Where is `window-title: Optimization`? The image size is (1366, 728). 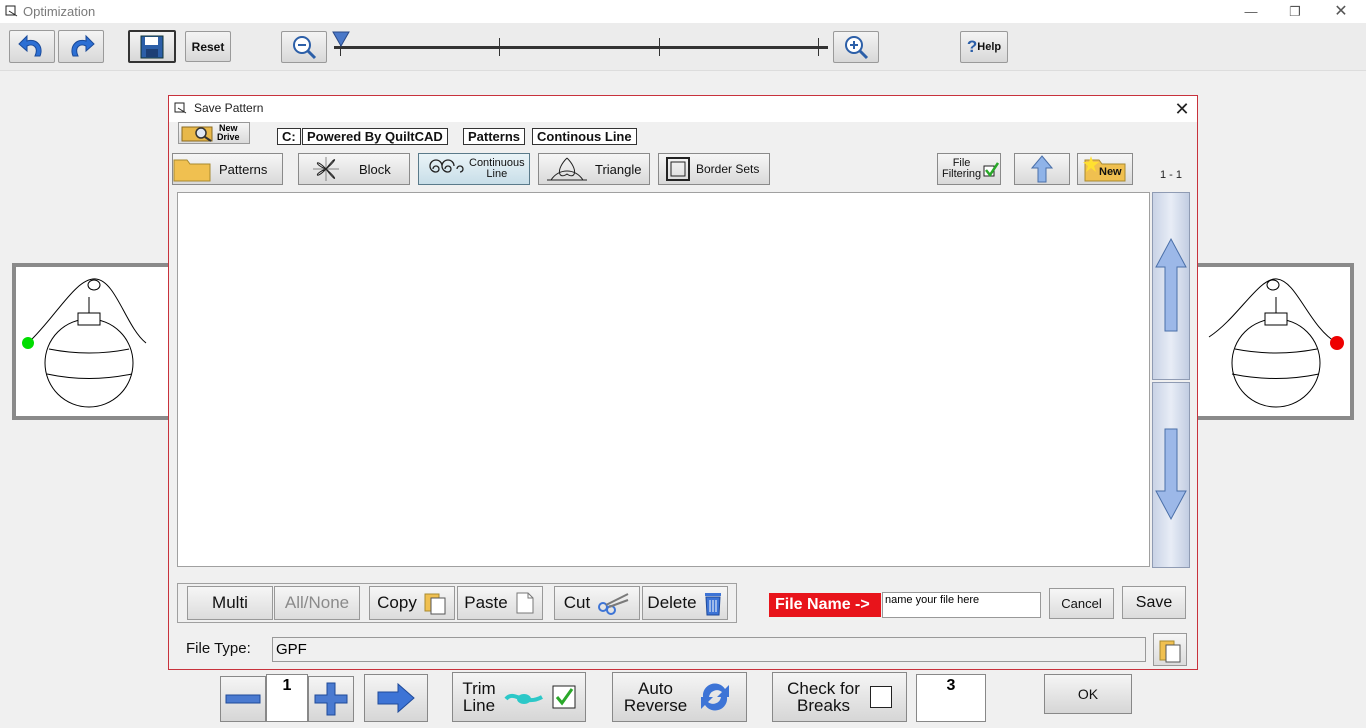 window-title: Optimization is located at coordinates (59, 11).